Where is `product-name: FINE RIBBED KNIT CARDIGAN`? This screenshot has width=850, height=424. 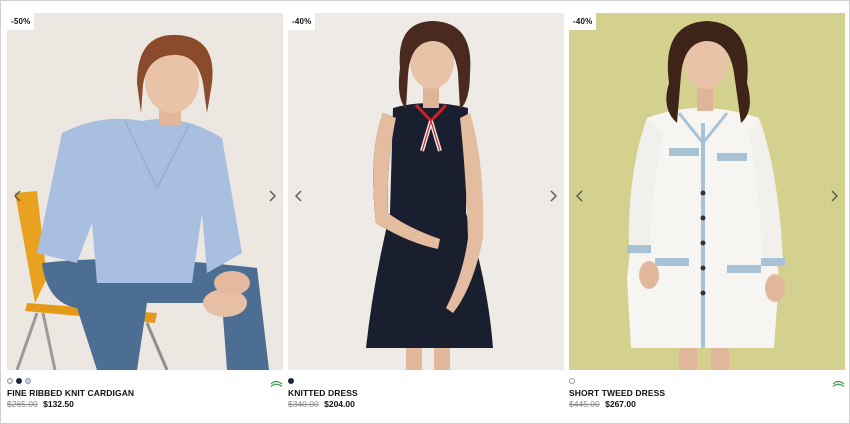 product-name: FINE RIBBED KNIT CARDIGAN is located at coordinates (70, 393).